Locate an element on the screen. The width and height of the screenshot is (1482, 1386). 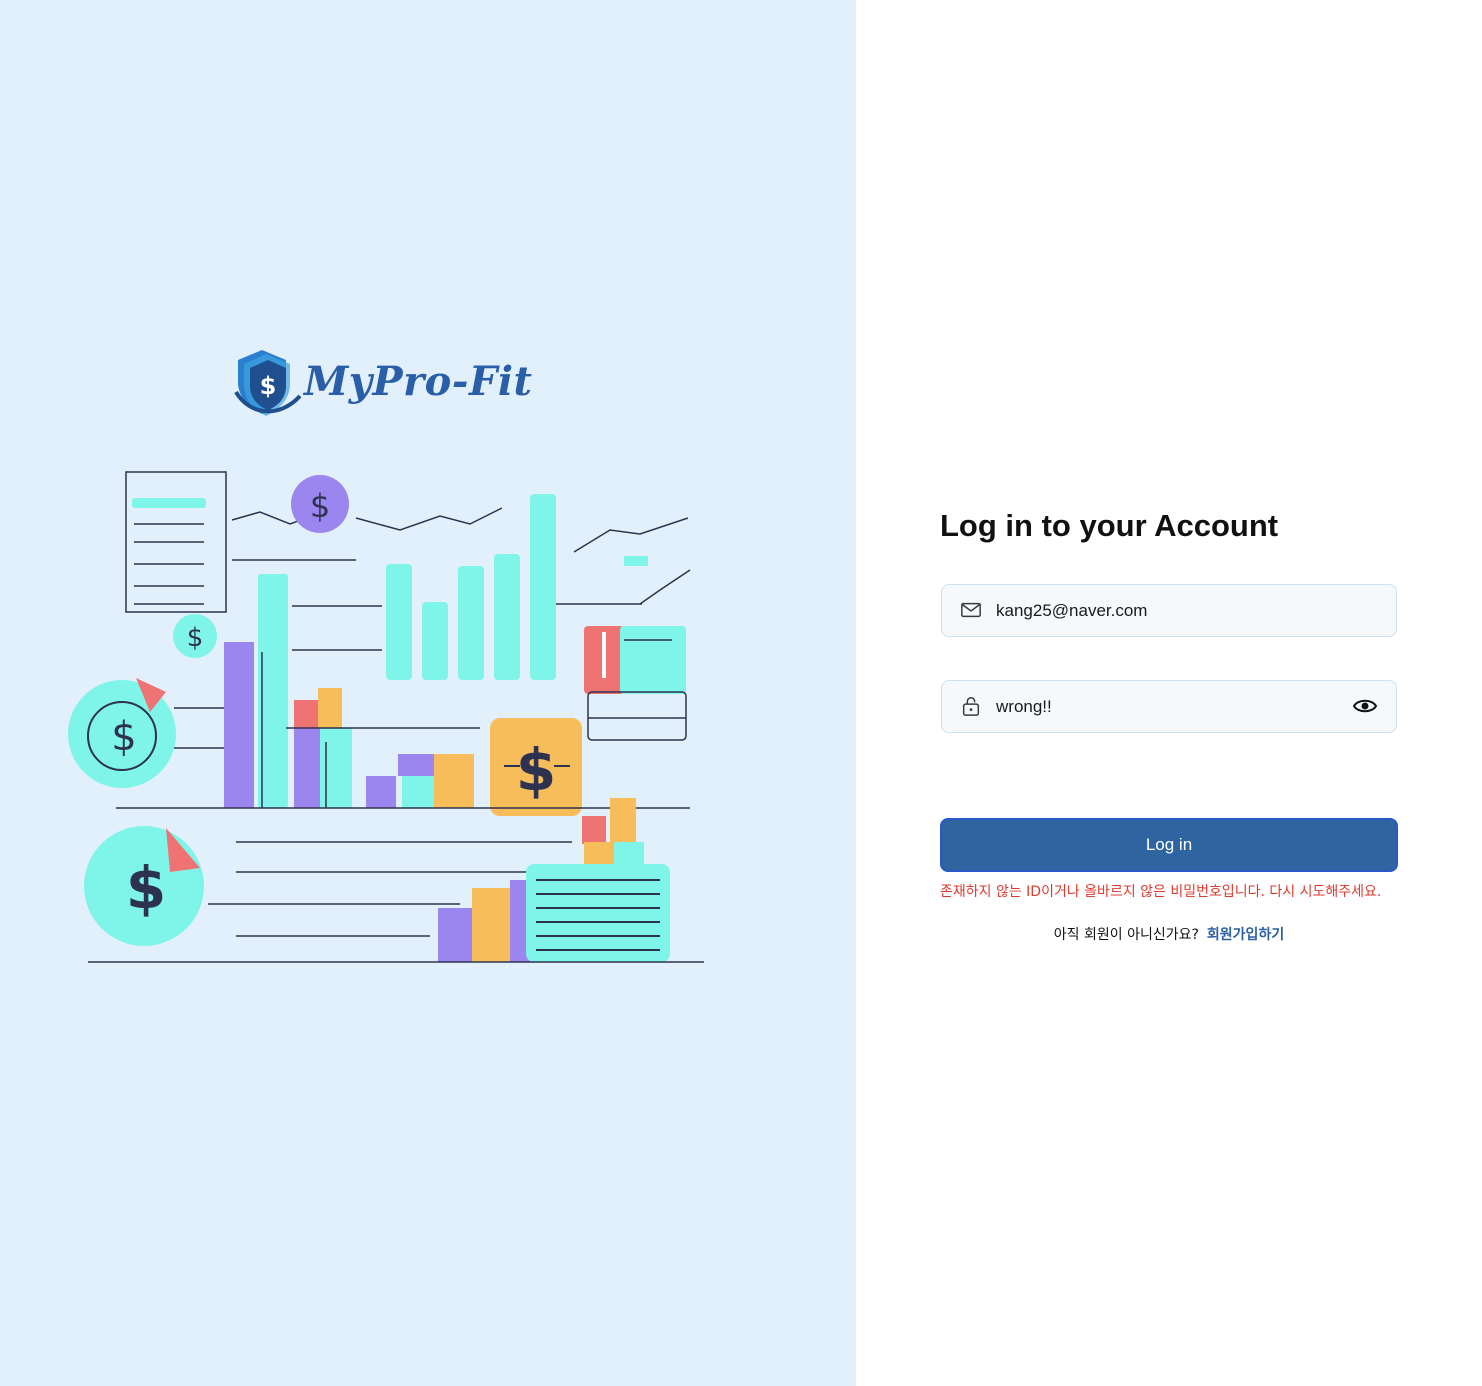
email-field is located at coordinates (1169, 610).